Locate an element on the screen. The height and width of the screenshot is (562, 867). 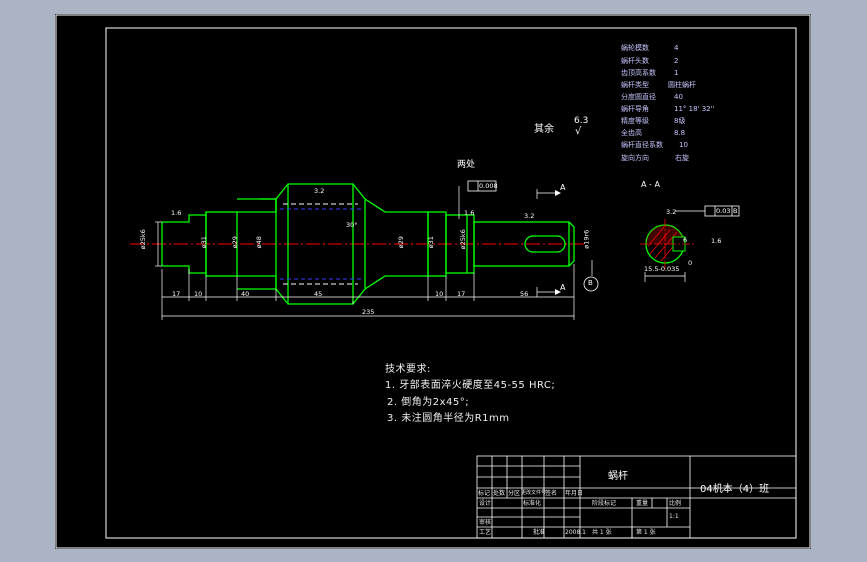
requirements-heading: 技术要求: is located at coordinates (408, 369).